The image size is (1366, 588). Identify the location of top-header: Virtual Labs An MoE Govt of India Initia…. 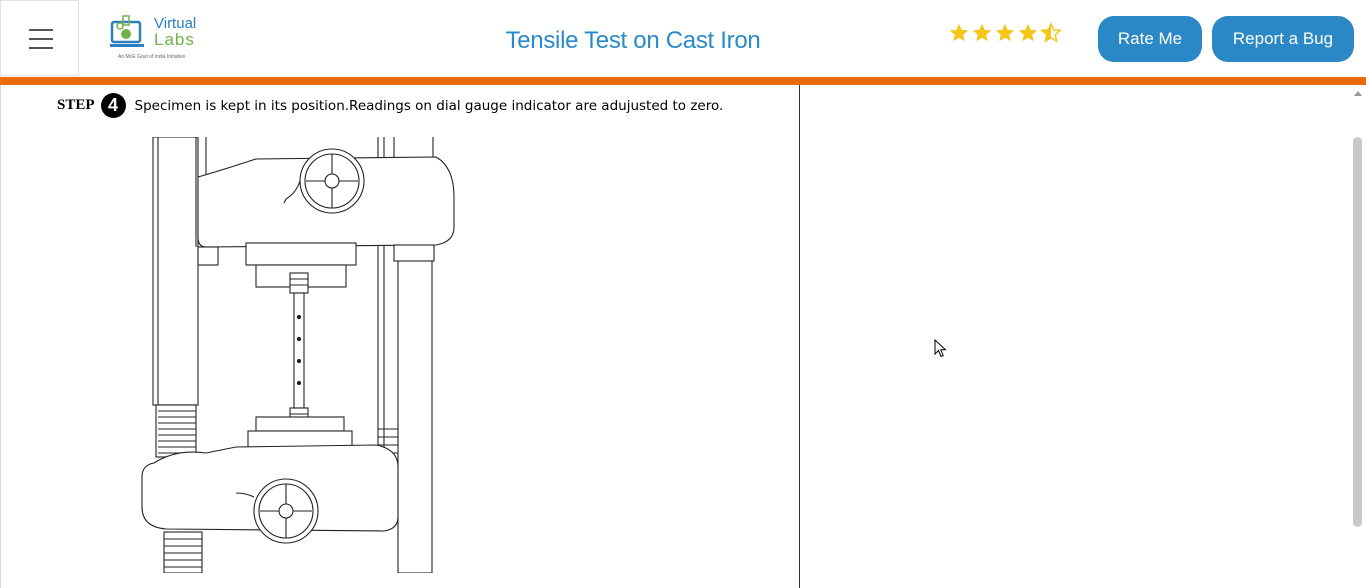
(683, 38).